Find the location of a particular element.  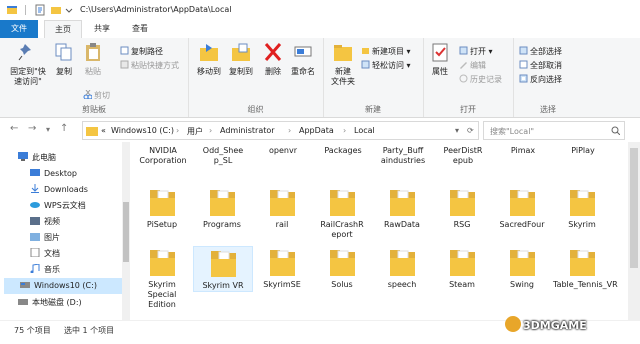

nav-scrollbar is located at coordinates (126, 231).